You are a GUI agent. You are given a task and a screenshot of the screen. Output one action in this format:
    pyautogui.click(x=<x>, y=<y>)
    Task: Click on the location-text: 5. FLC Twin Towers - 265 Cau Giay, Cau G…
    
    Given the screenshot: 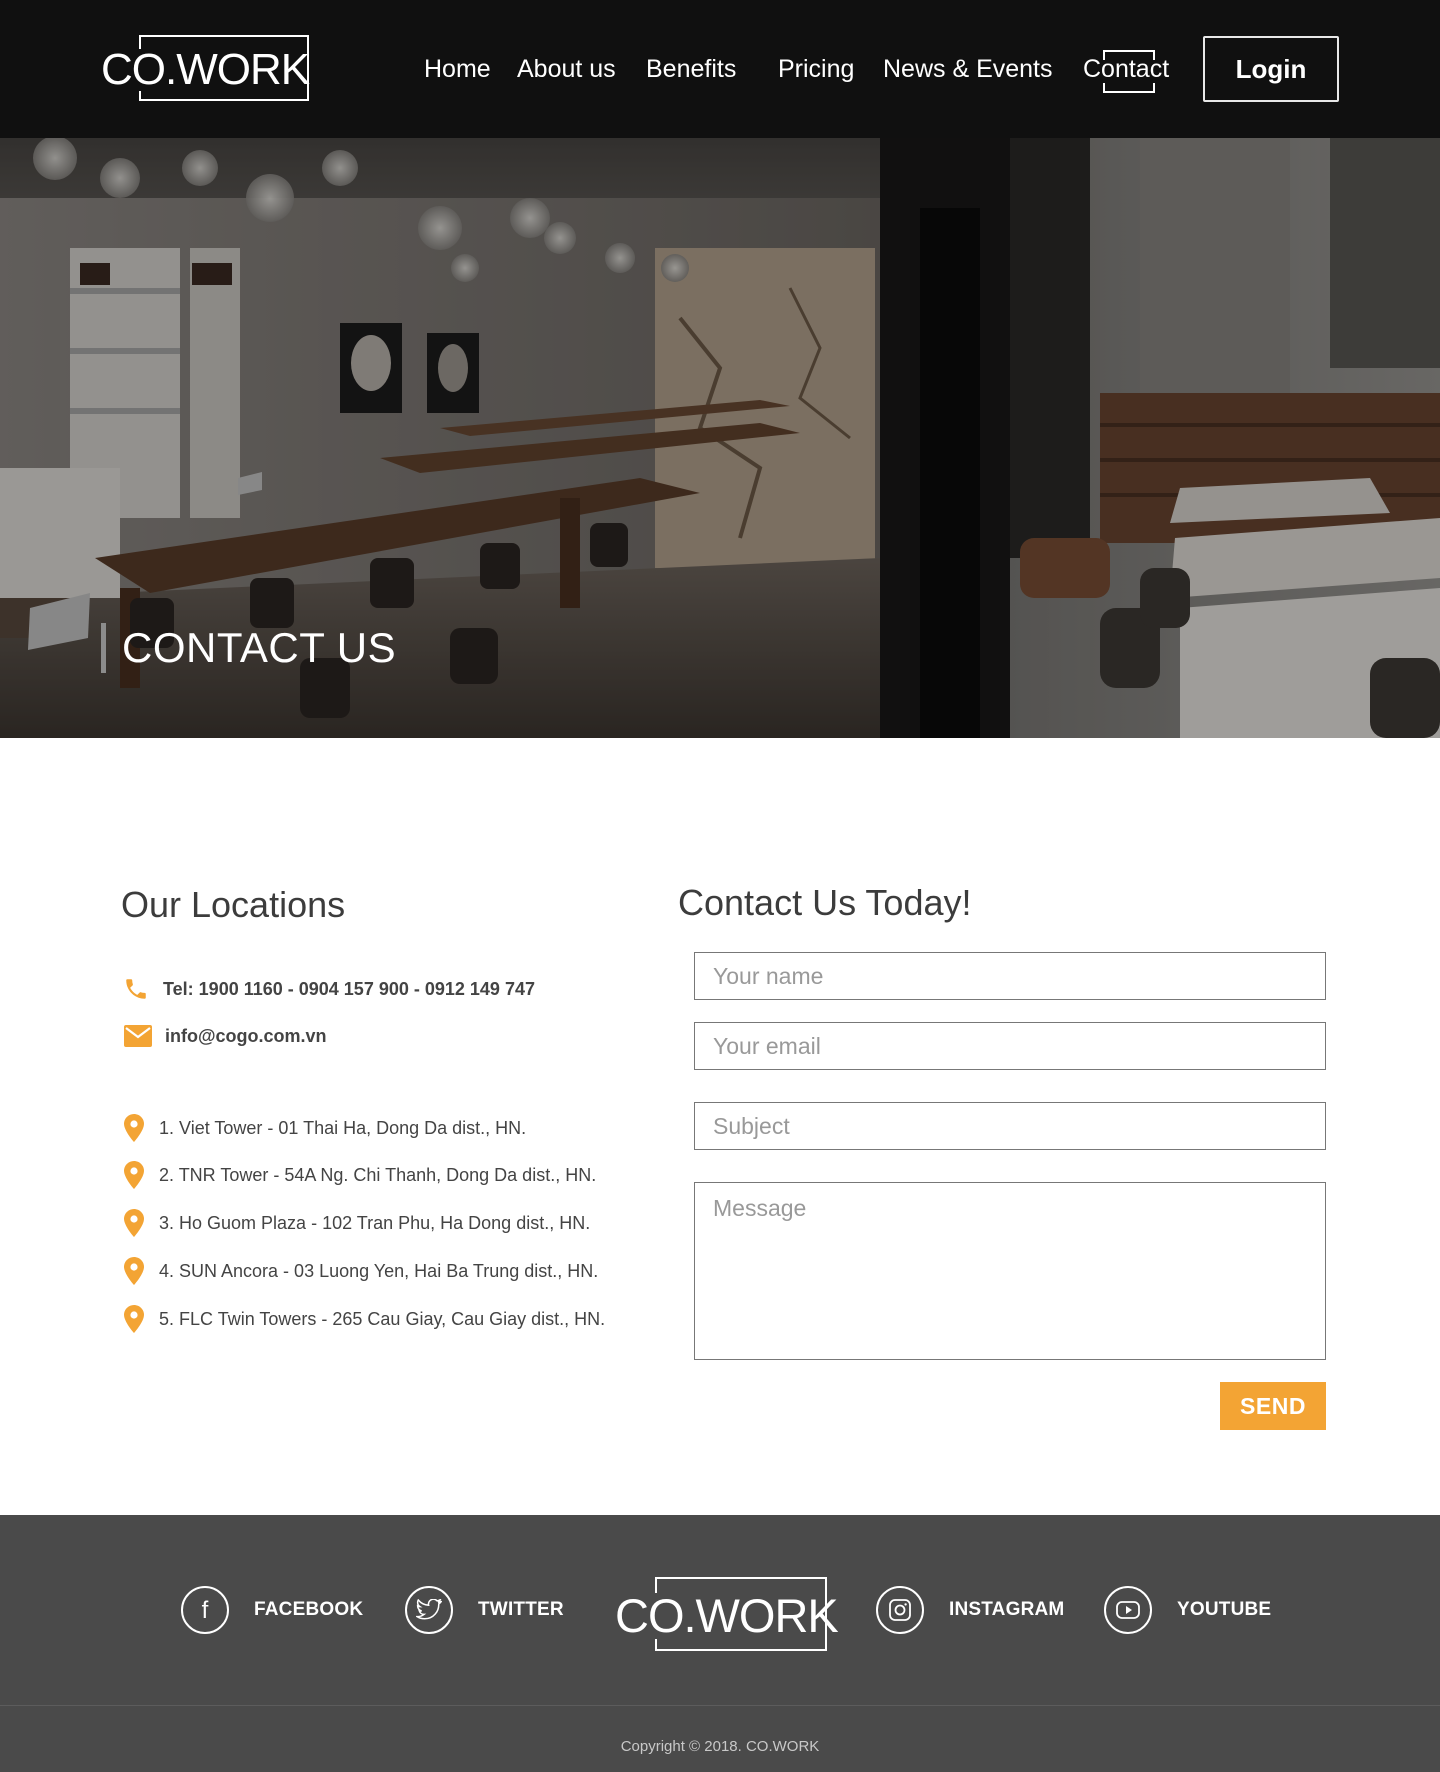 What is the action you would take?
    pyautogui.click(x=382, y=1318)
    